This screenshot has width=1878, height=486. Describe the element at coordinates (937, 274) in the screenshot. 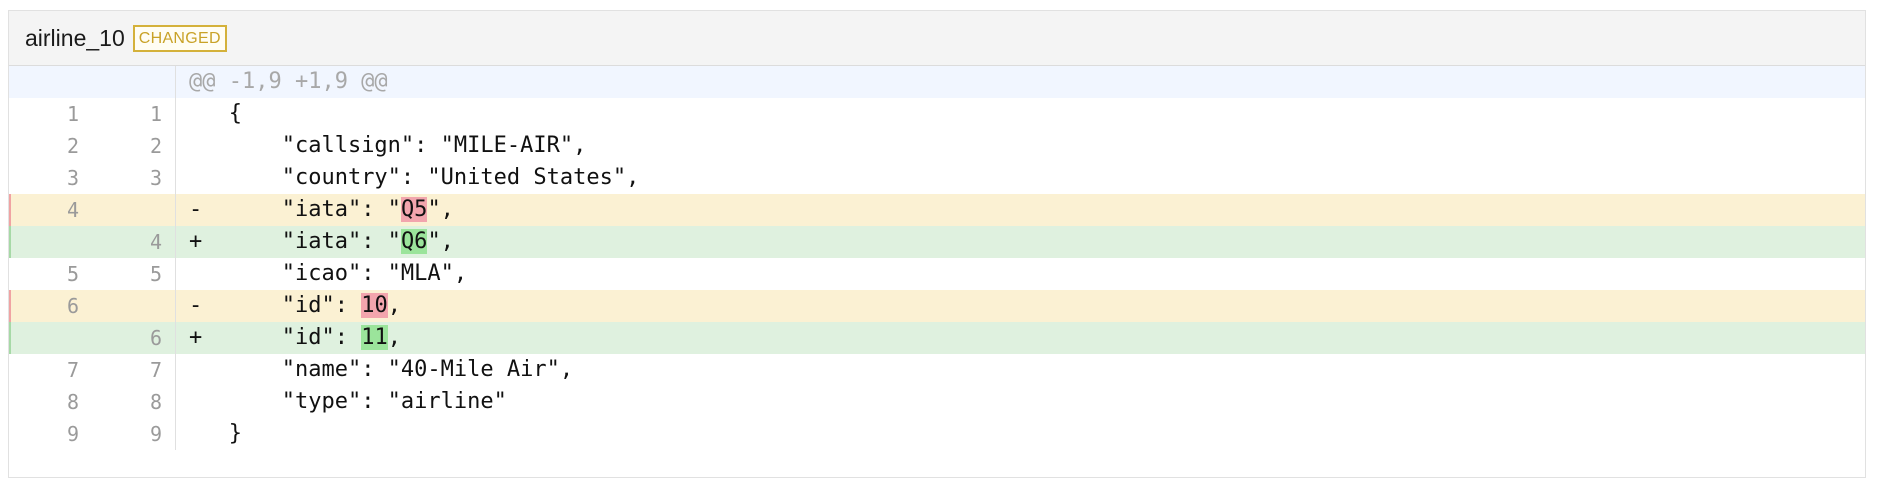

I see `diff-row-context: 5 5 "icao": "MLA",` at that location.